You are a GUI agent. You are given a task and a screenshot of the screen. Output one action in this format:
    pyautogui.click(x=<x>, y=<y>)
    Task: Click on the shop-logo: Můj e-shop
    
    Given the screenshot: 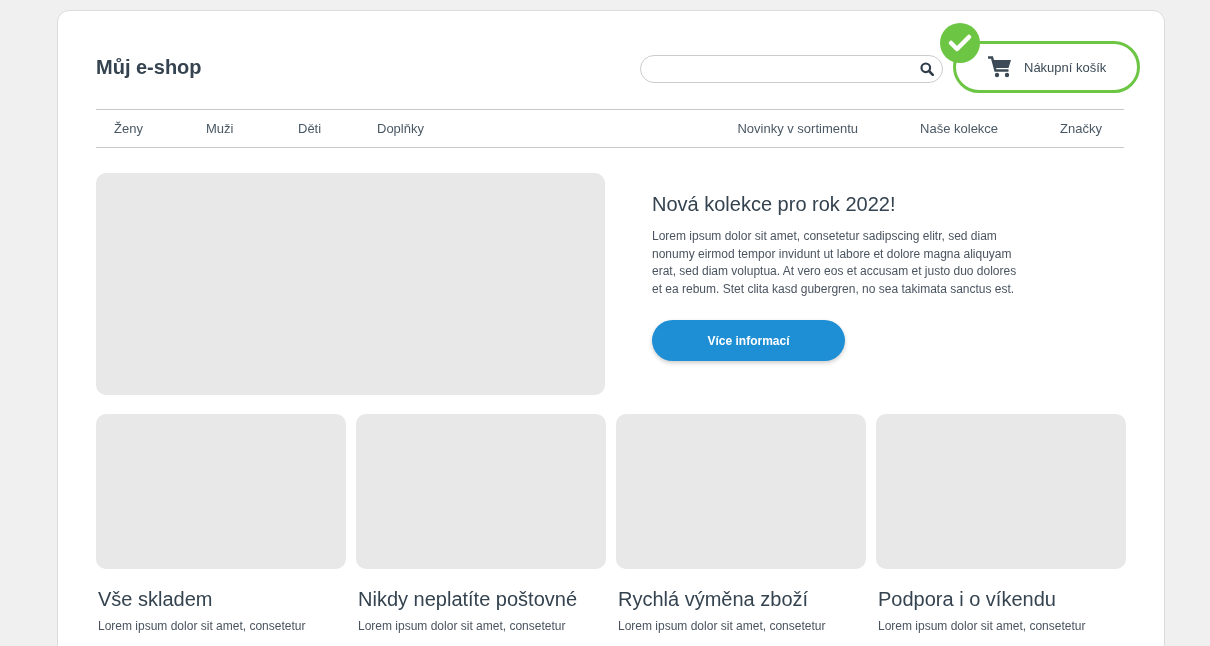 What is the action you would take?
    pyautogui.click(x=149, y=67)
    